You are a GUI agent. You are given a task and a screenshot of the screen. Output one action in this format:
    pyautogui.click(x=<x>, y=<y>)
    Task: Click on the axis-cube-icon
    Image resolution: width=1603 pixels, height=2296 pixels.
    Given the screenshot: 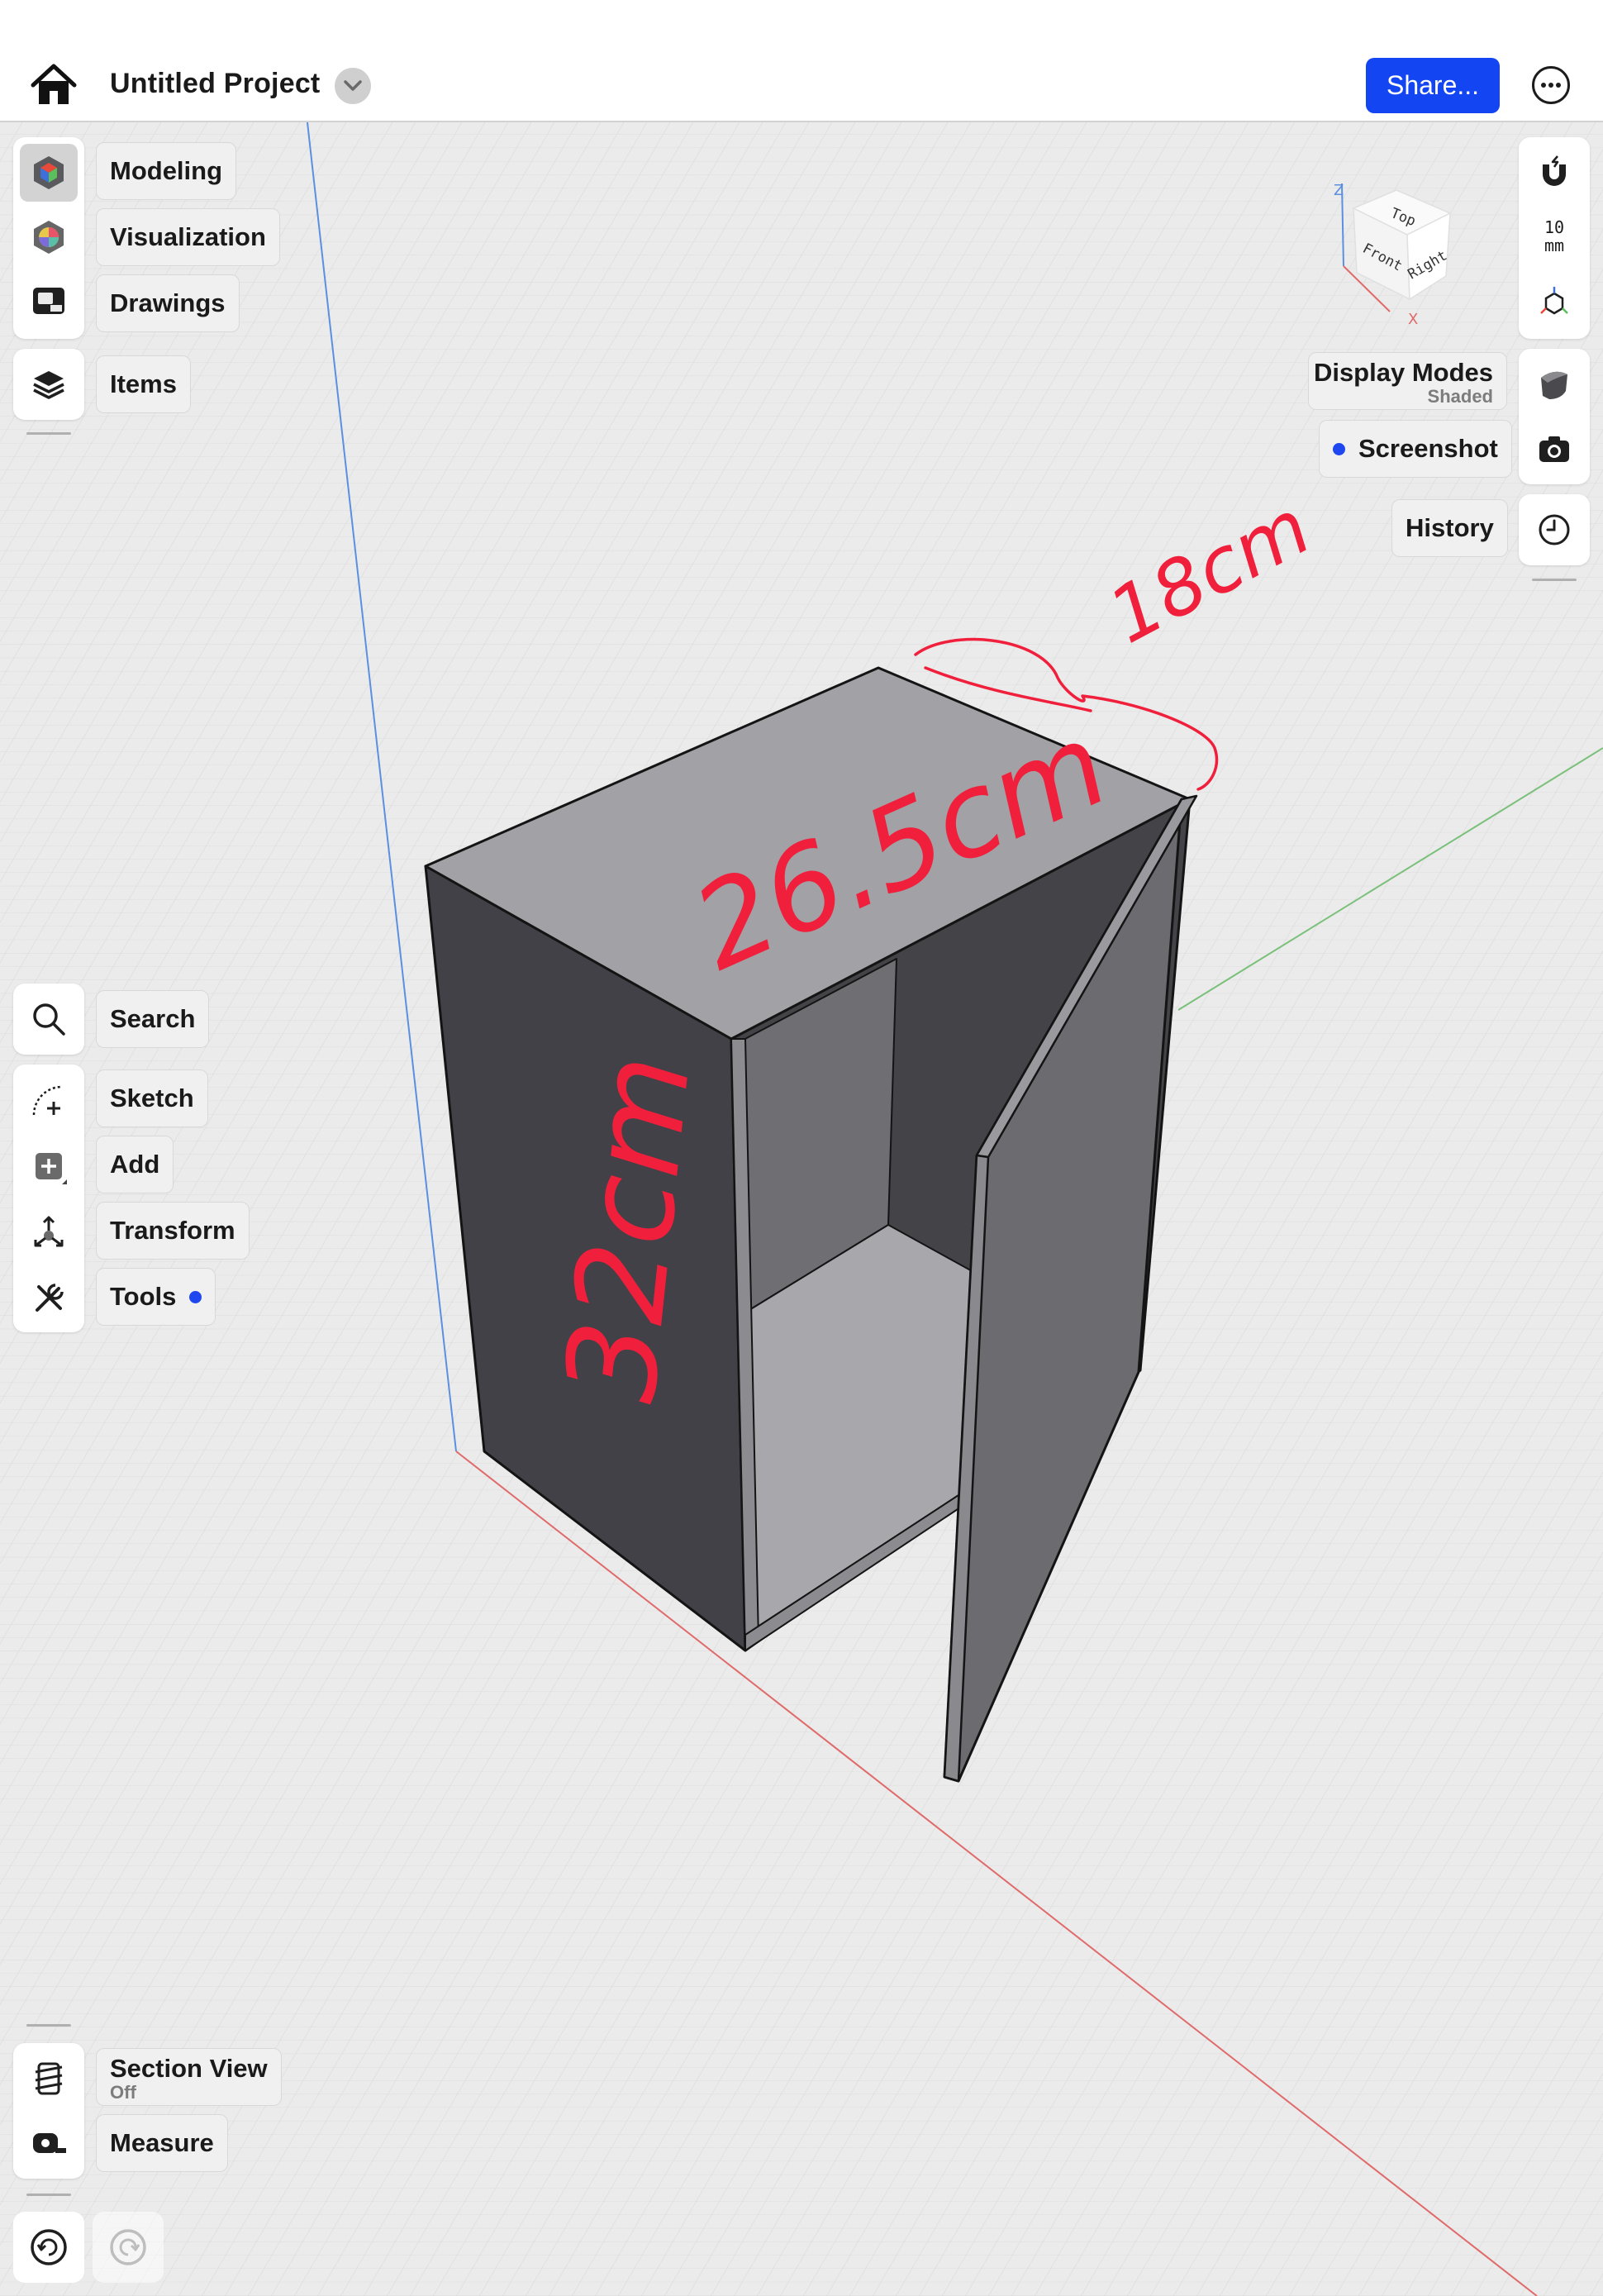 What is the action you would take?
    pyautogui.click(x=1554, y=301)
    